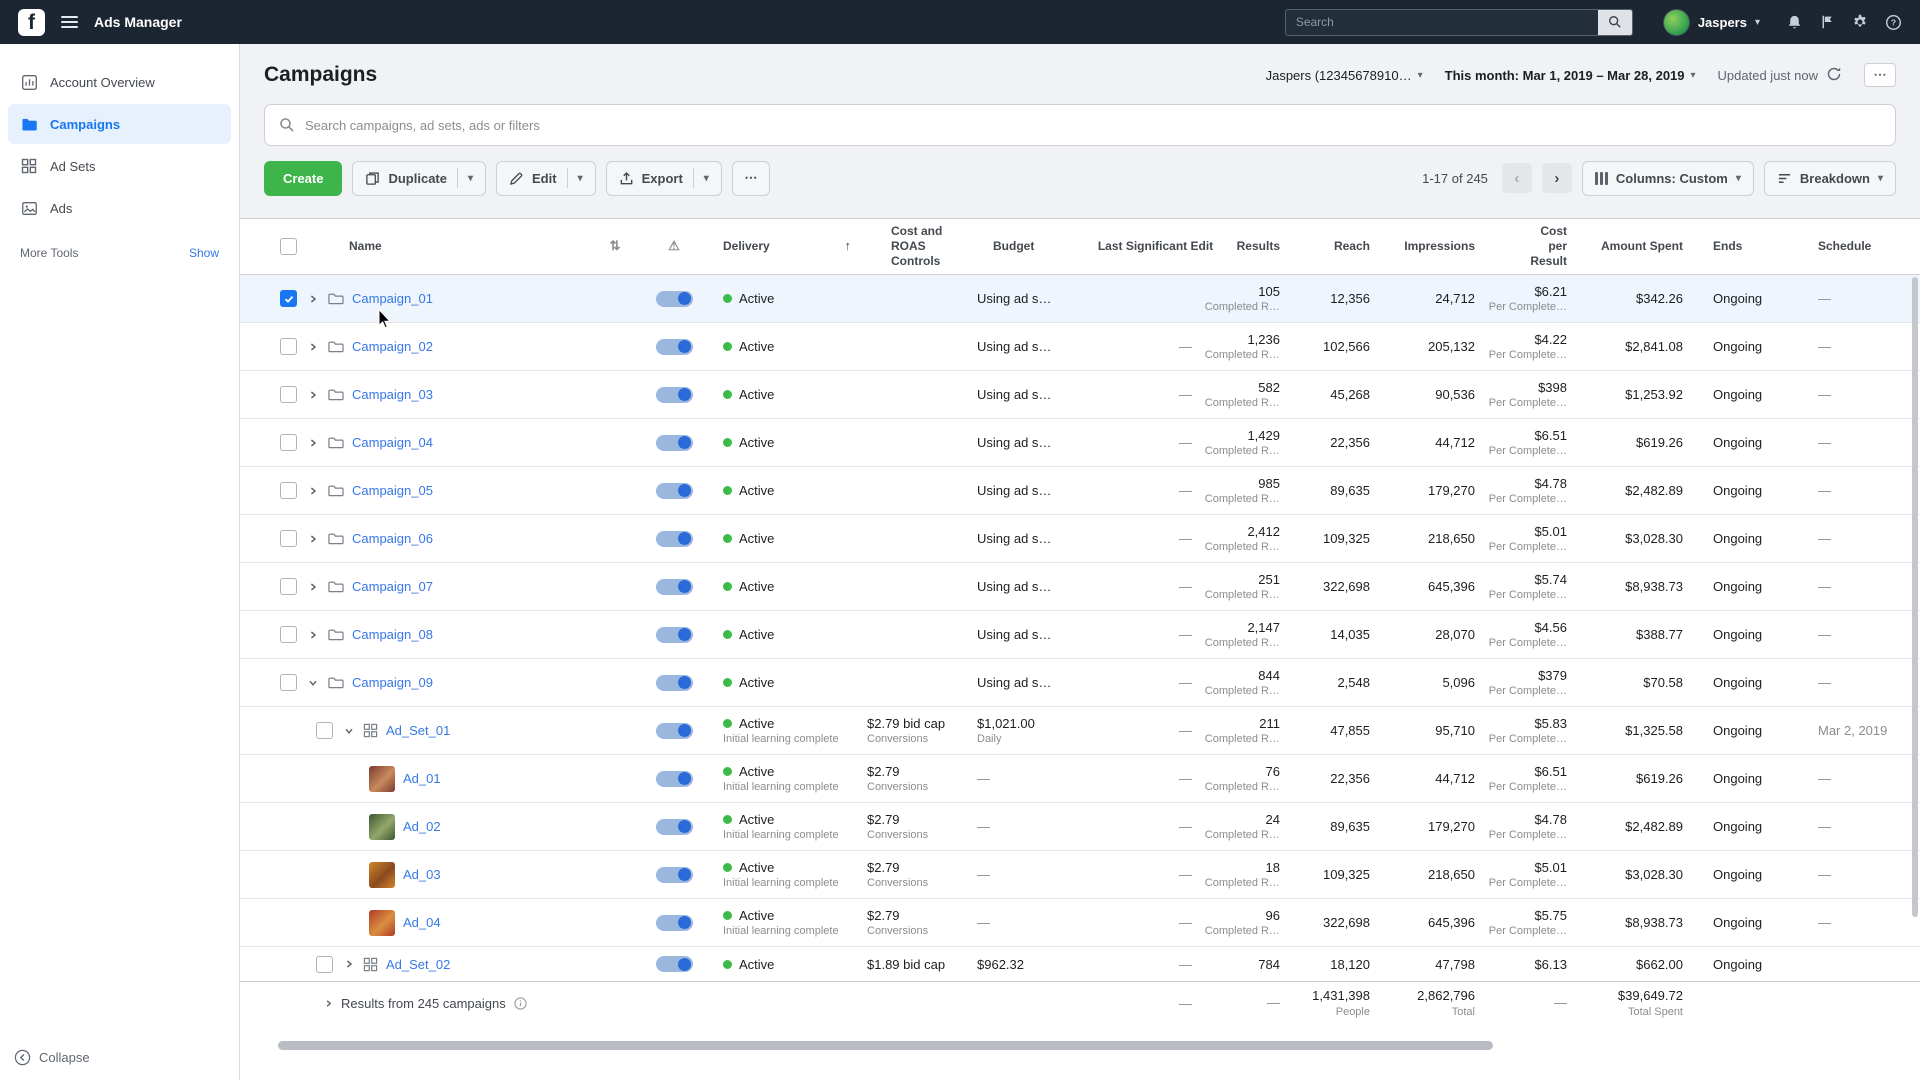  What do you see at coordinates (615, 245) in the screenshot?
I see `sort-icon: ⇅` at bounding box center [615, 245].